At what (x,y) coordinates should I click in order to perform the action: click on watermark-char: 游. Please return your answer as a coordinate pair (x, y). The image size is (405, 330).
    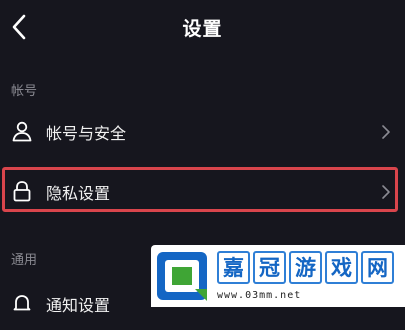
    Looking at the image, I should click on (305, 267).